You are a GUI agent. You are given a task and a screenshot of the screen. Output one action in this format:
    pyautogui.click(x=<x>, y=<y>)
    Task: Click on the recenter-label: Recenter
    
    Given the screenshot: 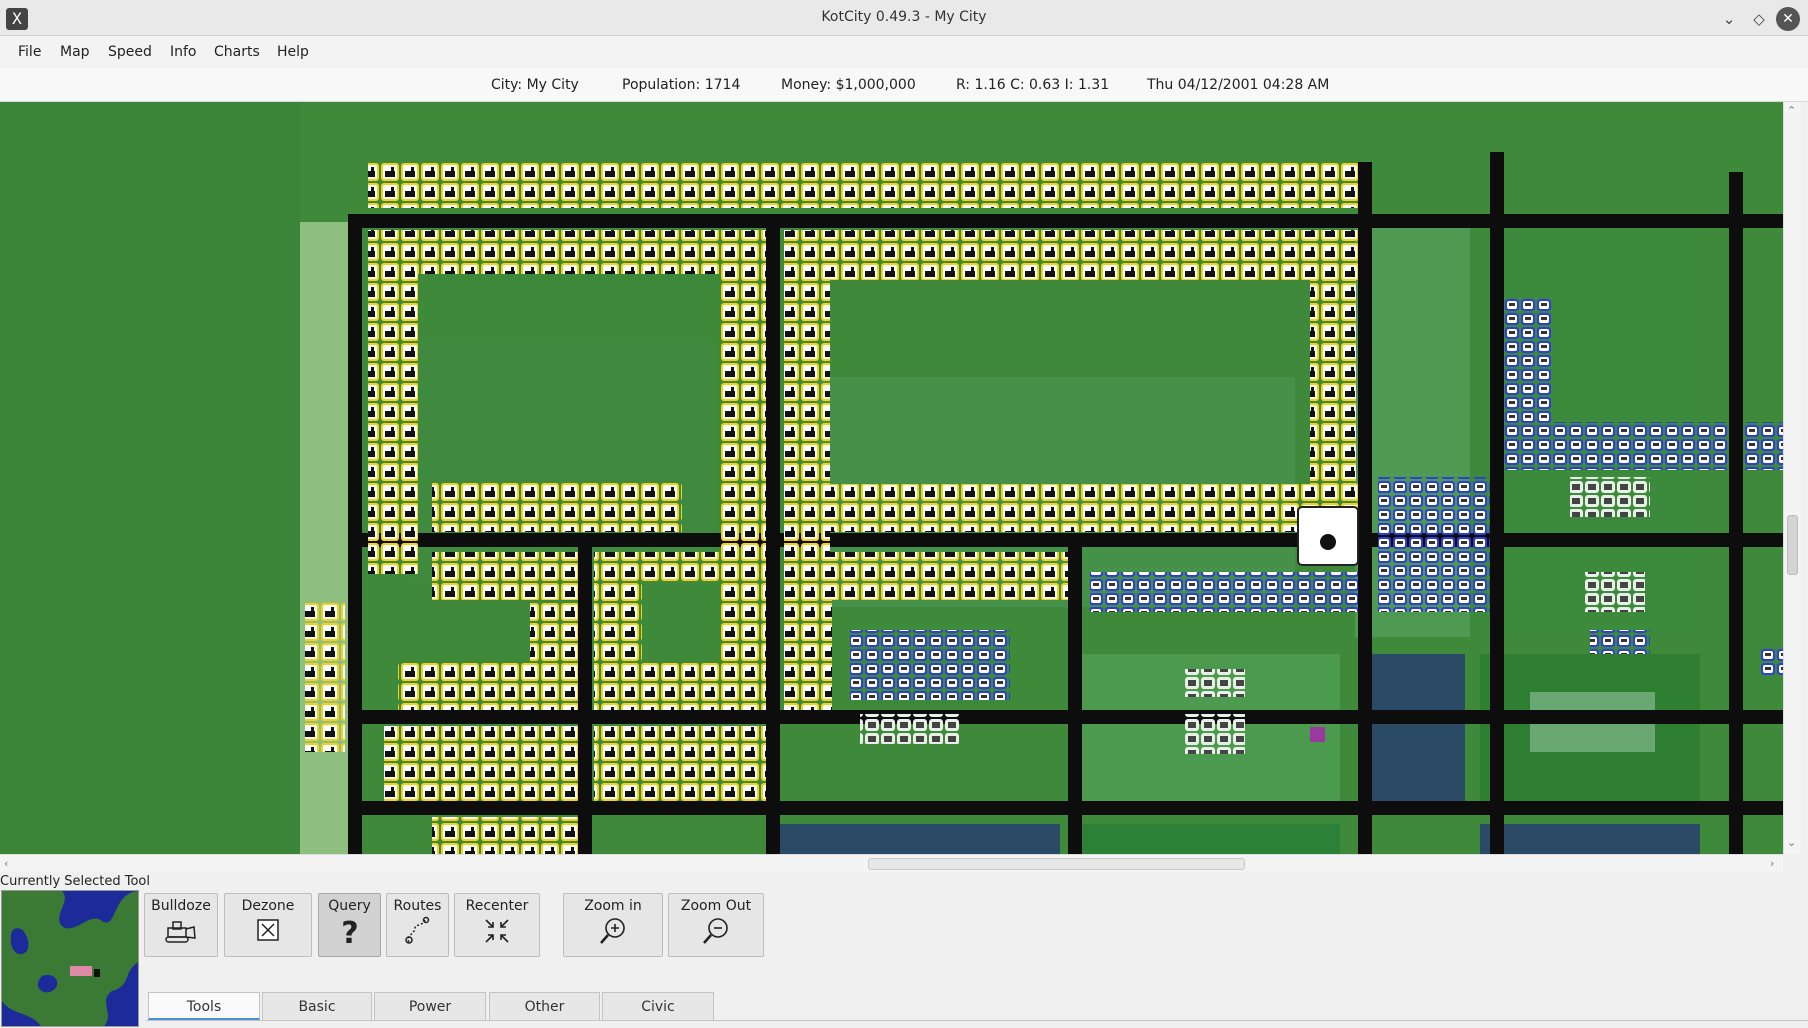 What is the action you would take?
    pyautogui.click(x=497, y=906)
    